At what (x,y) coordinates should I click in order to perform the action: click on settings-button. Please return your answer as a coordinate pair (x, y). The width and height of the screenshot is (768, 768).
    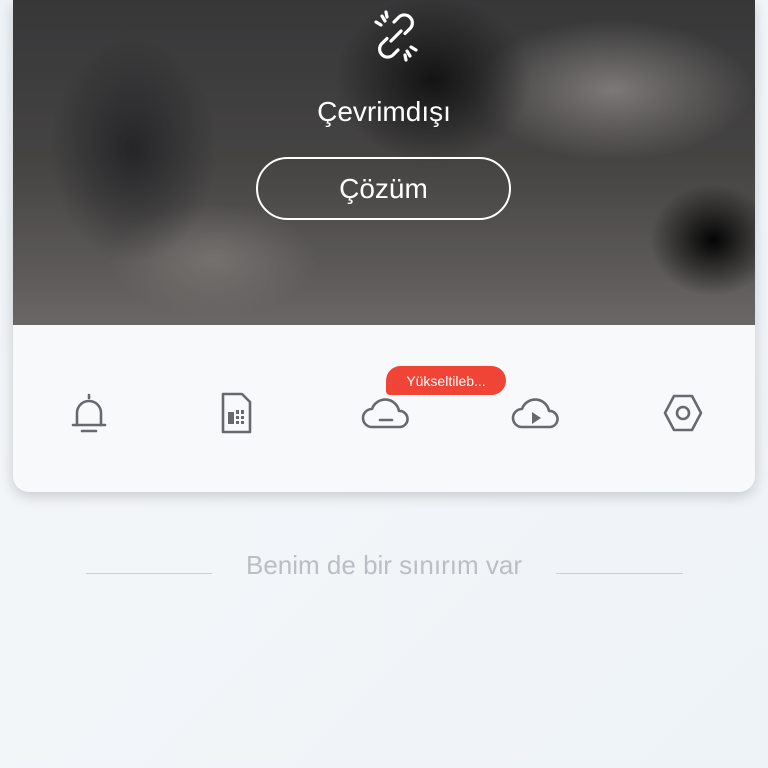
    Looking at the image, I should click on (683, 413).